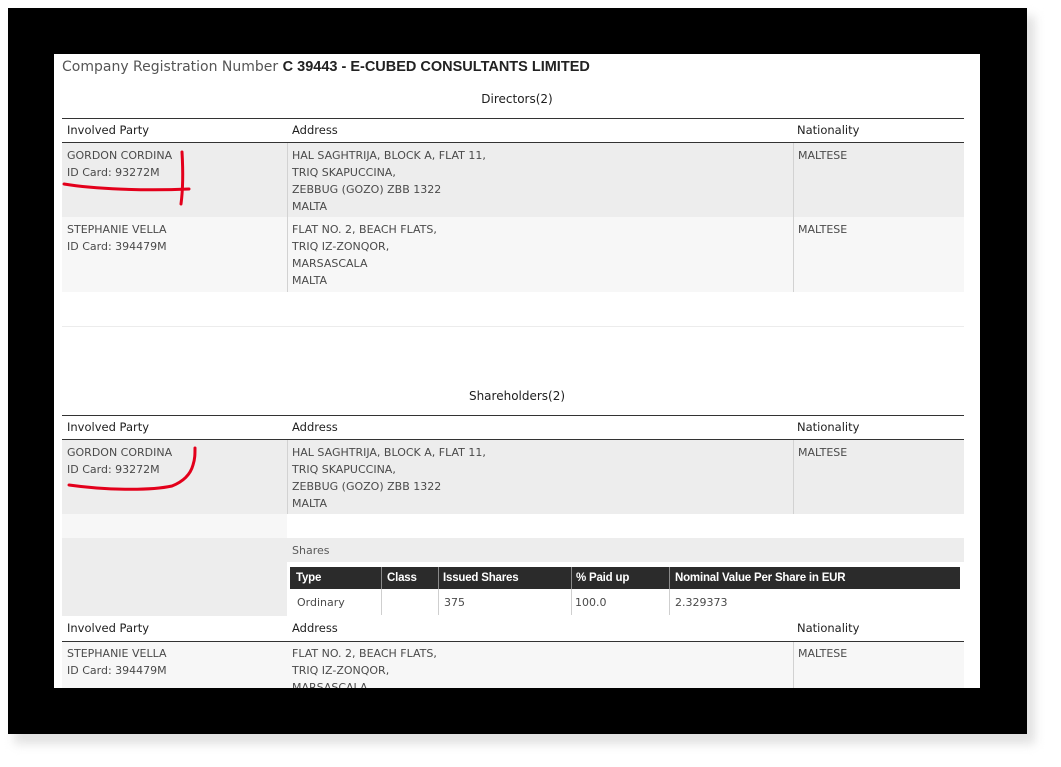  What do you see at coordinates (126, 187) in the screenshot?
I see `annotation-underline-directors` at bounding box center [126, 187].